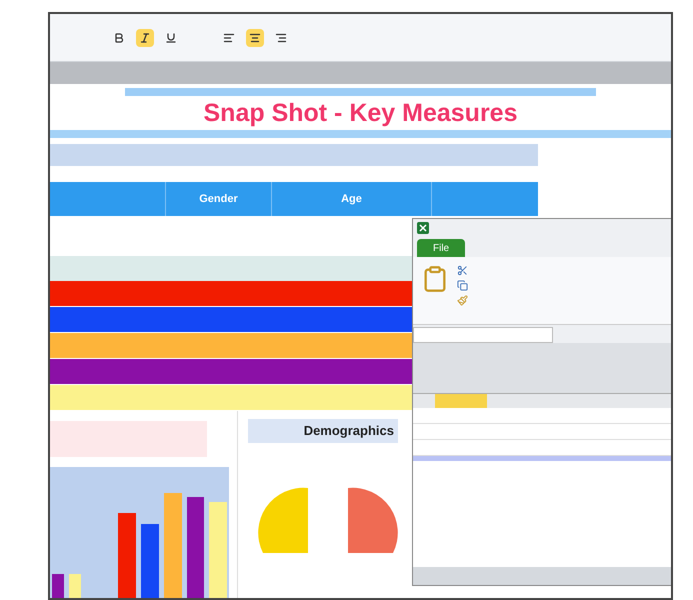  What do you see at coordinates (219, 199) in the screenshot?
I see `header-cell: Gender` at bounding box center [219, 199].